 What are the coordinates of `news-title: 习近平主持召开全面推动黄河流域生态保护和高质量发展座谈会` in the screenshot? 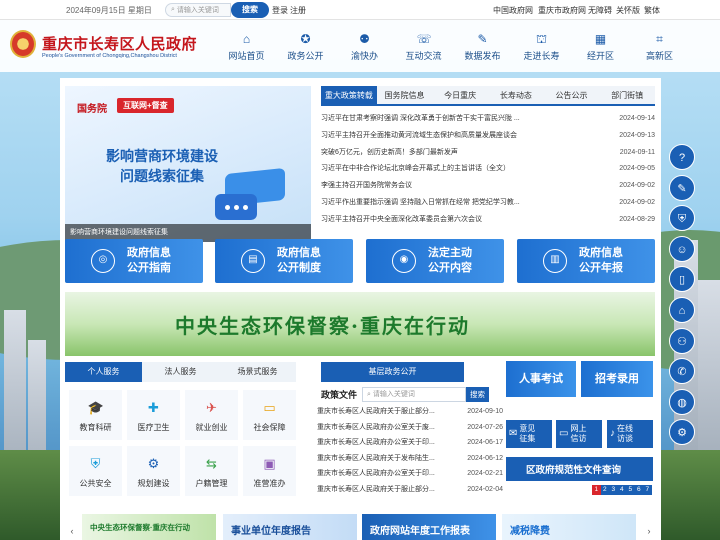 It's located at (419, 135).